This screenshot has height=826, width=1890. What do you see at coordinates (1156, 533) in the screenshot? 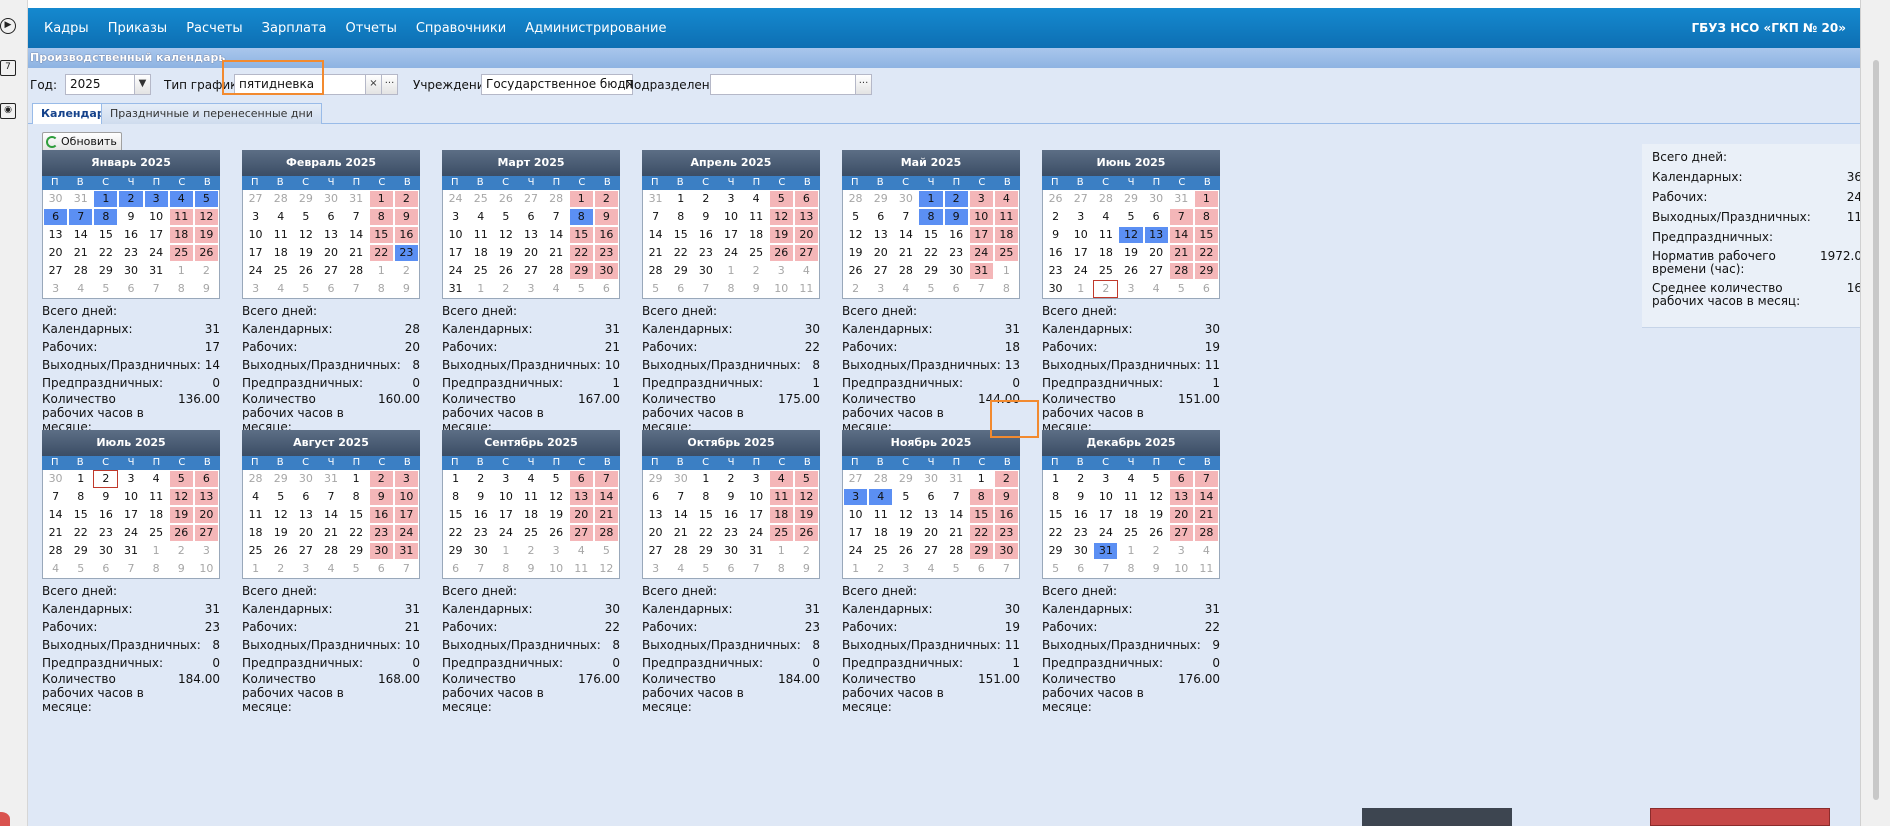
I see `calendar-day: 26` at bounding box center [1156, 533].